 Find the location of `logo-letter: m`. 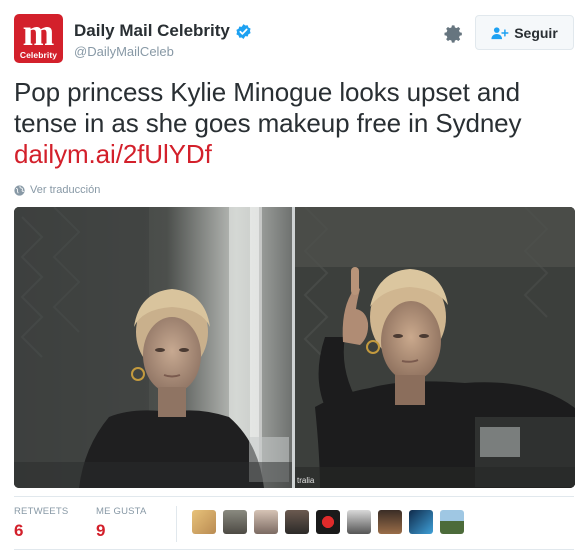

logo-letter: m is located at coordinates (38, 34).